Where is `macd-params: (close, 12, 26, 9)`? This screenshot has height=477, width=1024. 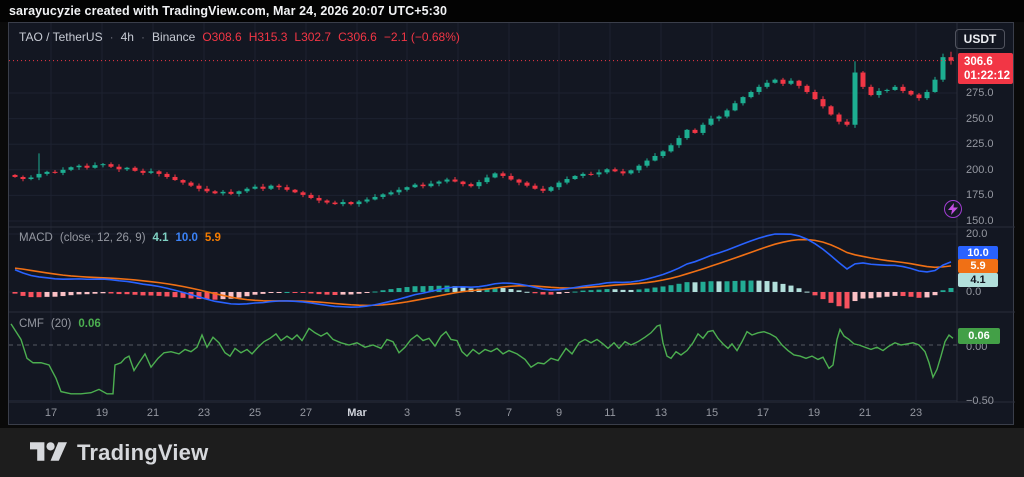
macd-params: (close, 12, 26, 9) is located at coordinates (102, 238).